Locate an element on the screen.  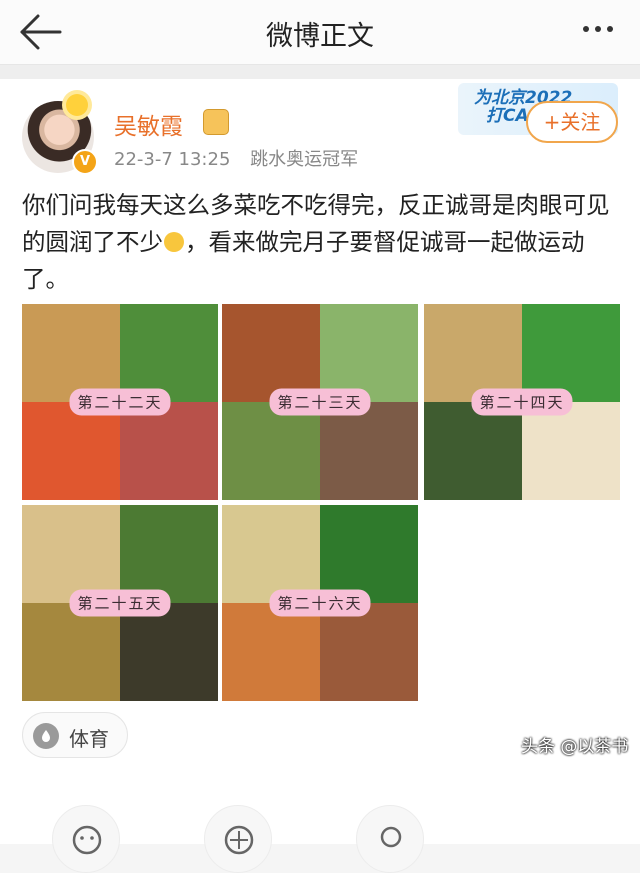
photo-day-22: 第二十二天 is located at coordinates (120, 402).